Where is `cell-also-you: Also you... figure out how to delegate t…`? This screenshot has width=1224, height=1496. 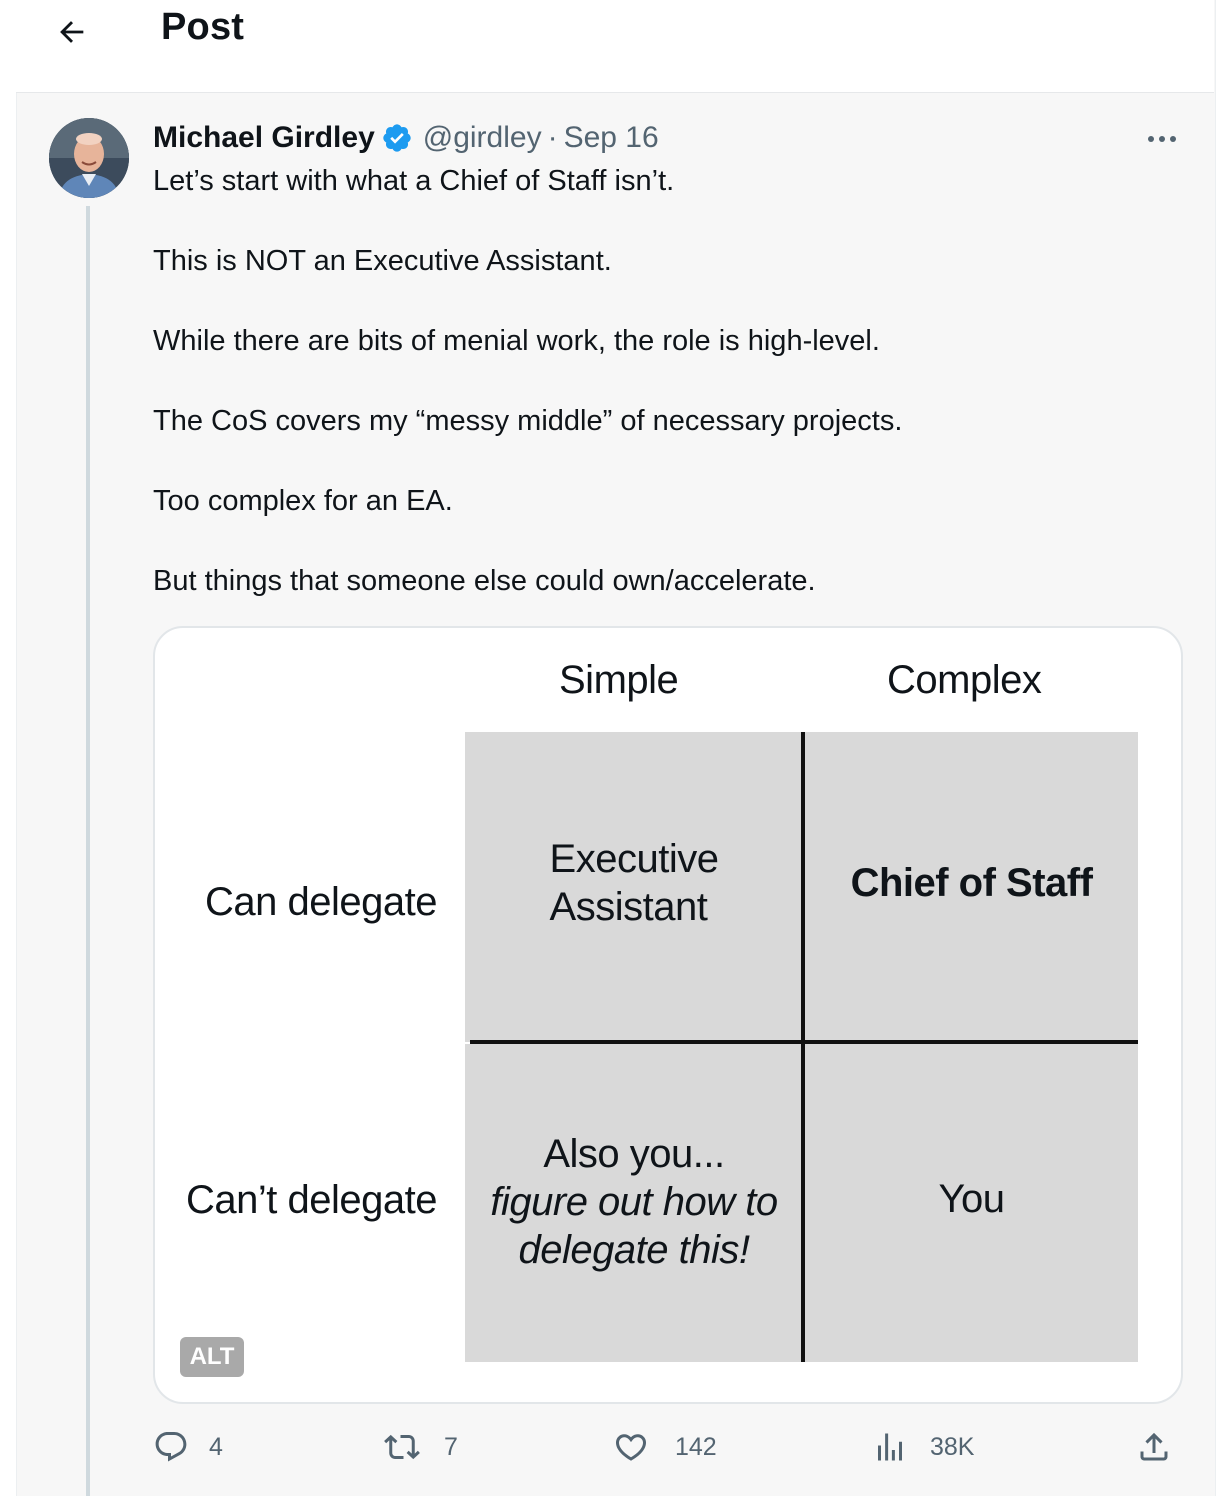 cell-also-you: Also you... figure out how to delegate t… is located at coordinates (634, 1203).